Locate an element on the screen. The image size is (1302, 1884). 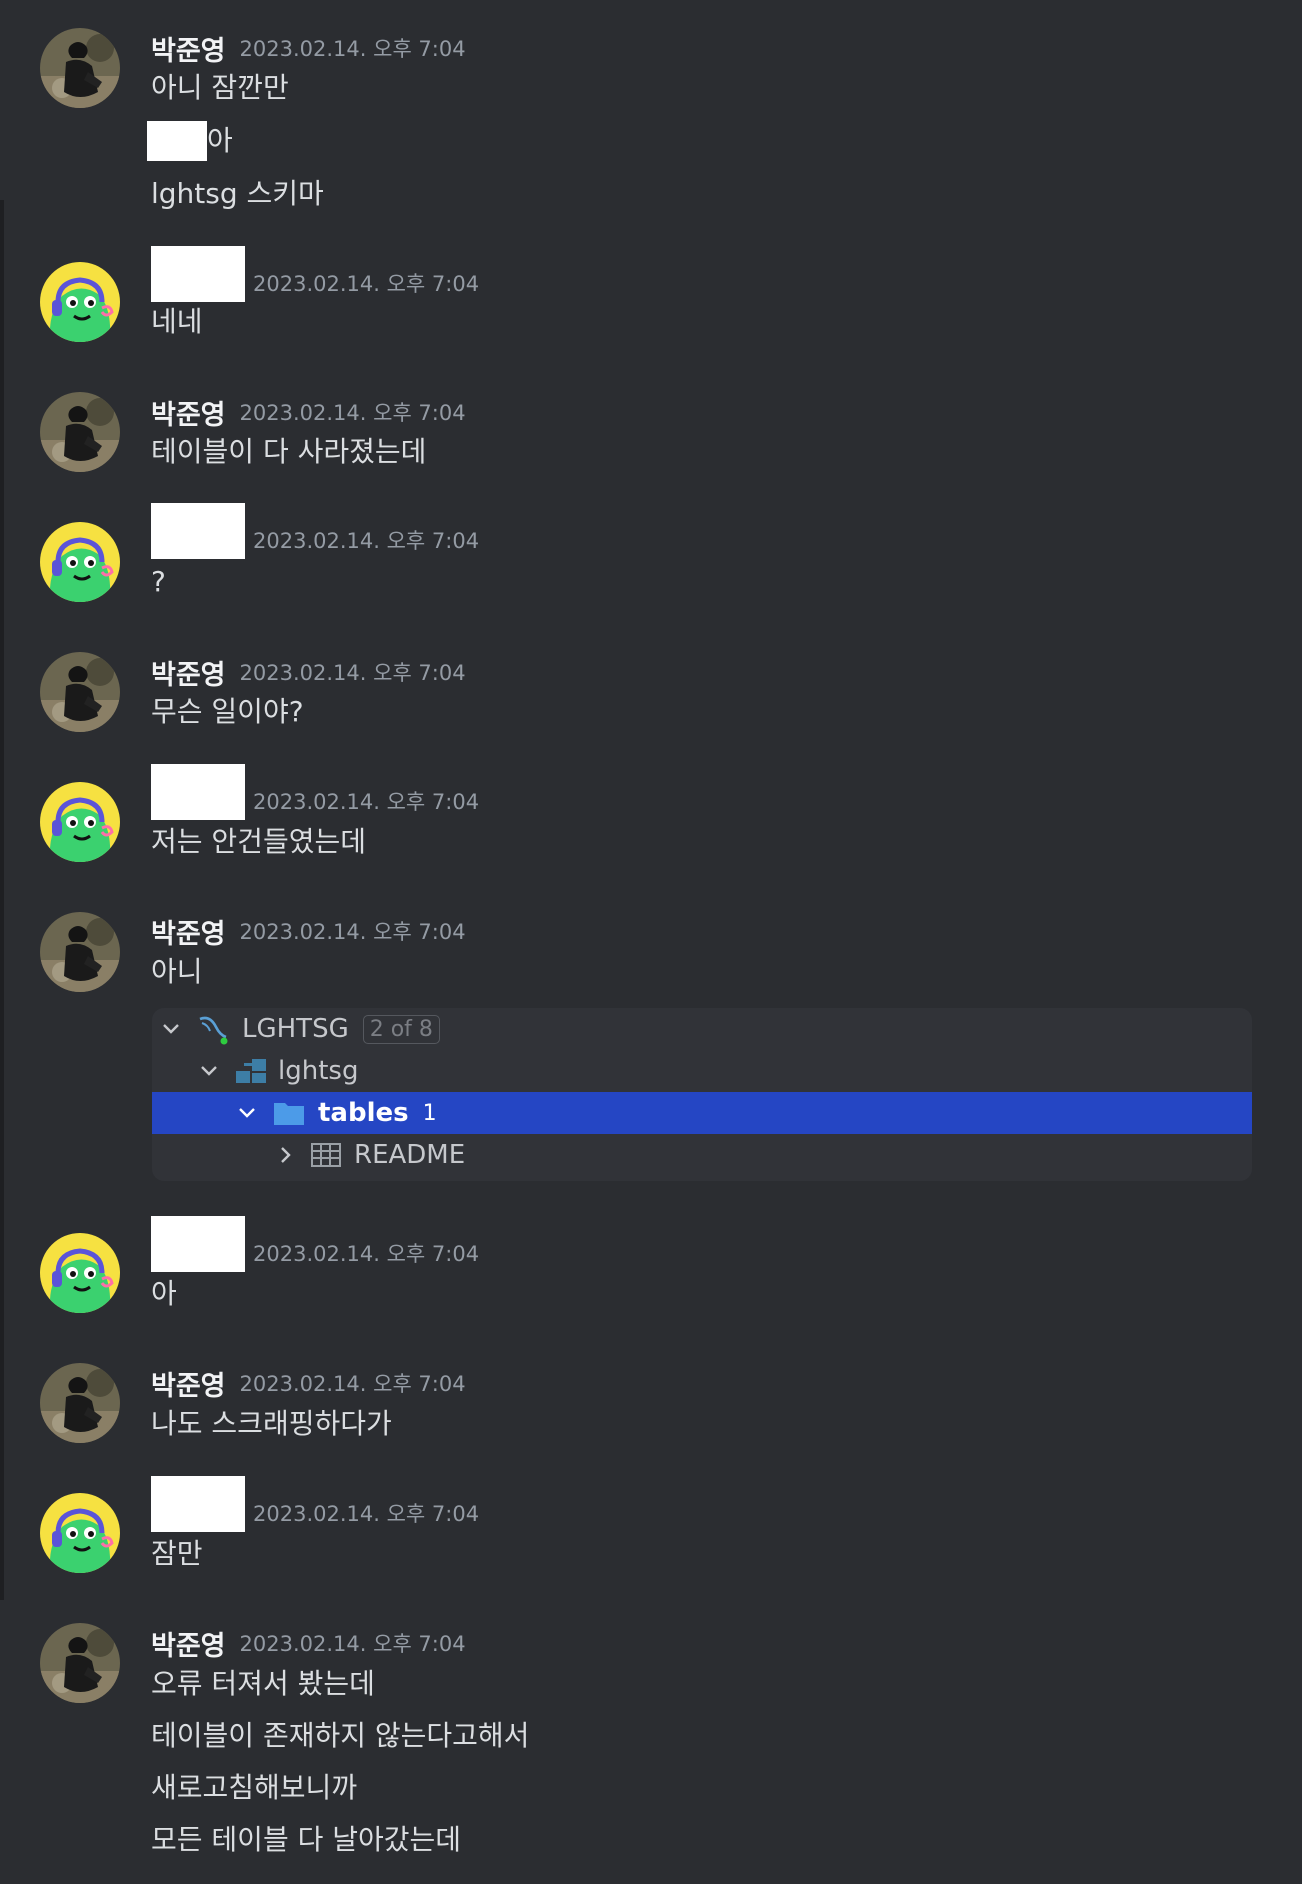
message-text: 저는 안건들였는데 is located at coordinates (258, 841).